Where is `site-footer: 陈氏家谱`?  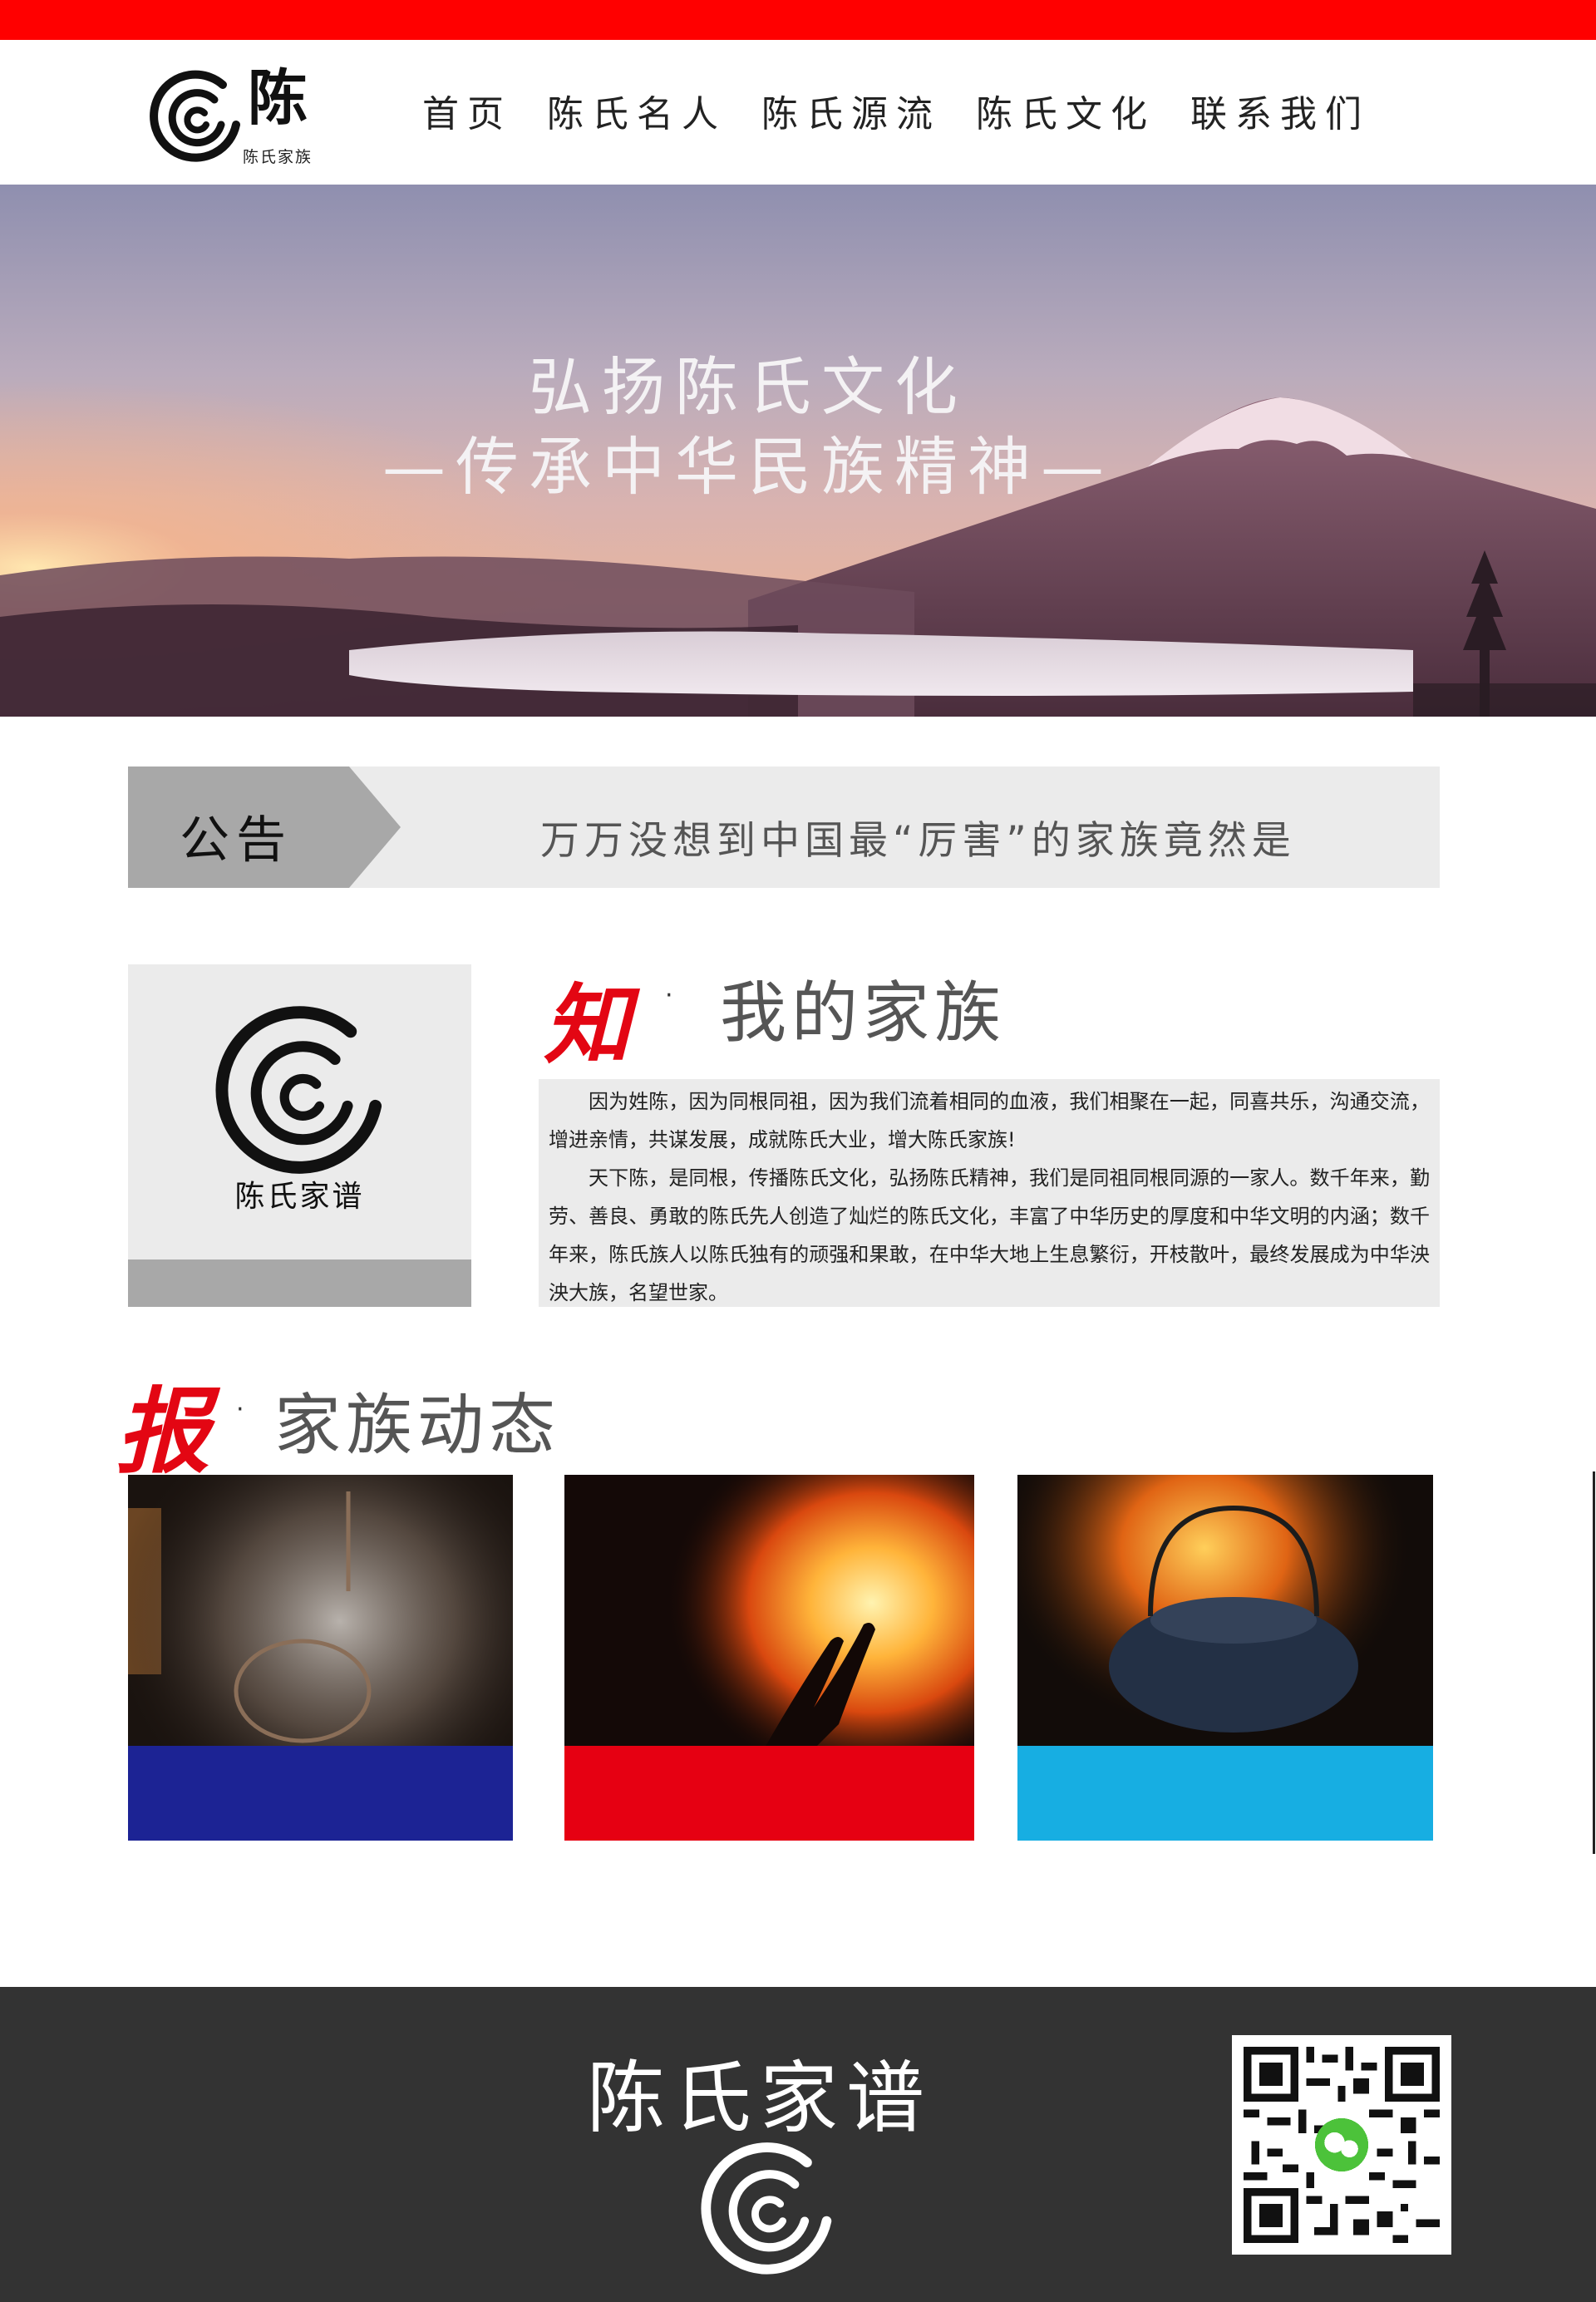 site-footer: 陈氏家谱 is located at coordinates (798, 2144).